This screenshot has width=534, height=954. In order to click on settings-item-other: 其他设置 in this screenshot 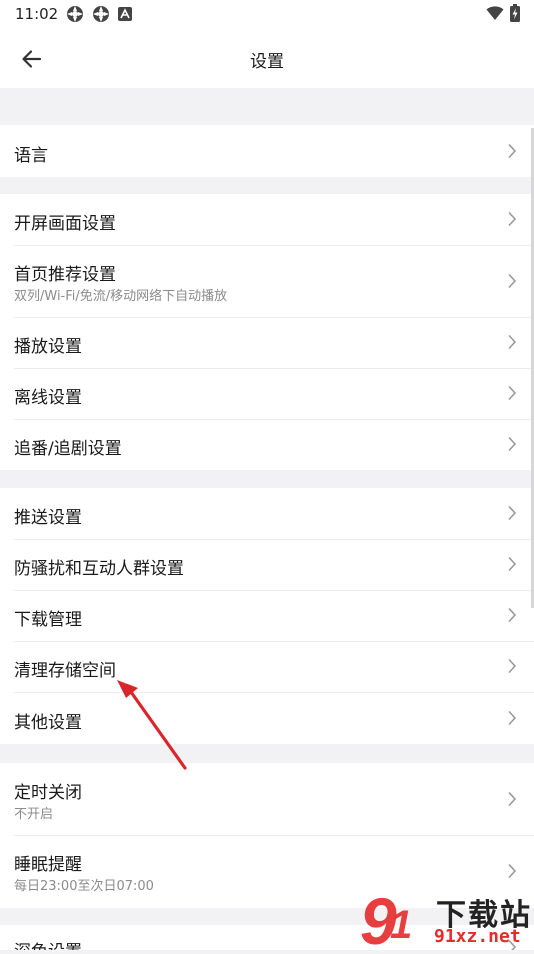, I will do `click(267, 718)`.